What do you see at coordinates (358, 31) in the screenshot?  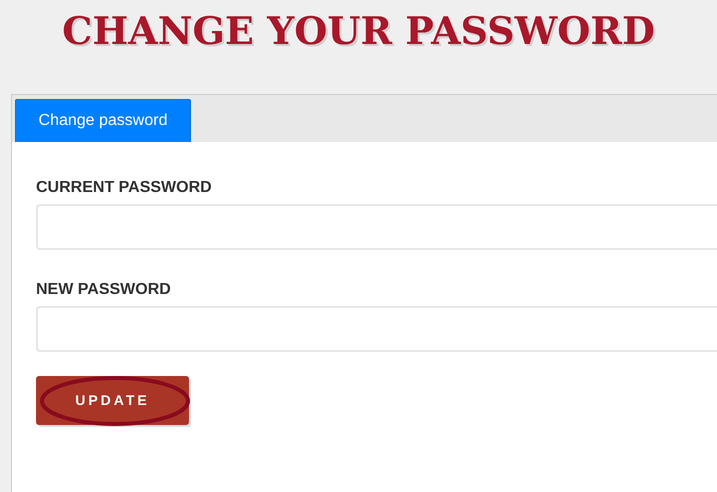 I see `page-heading: CHANGE YOUR PASSWORD` at bounding box center [358, 31].